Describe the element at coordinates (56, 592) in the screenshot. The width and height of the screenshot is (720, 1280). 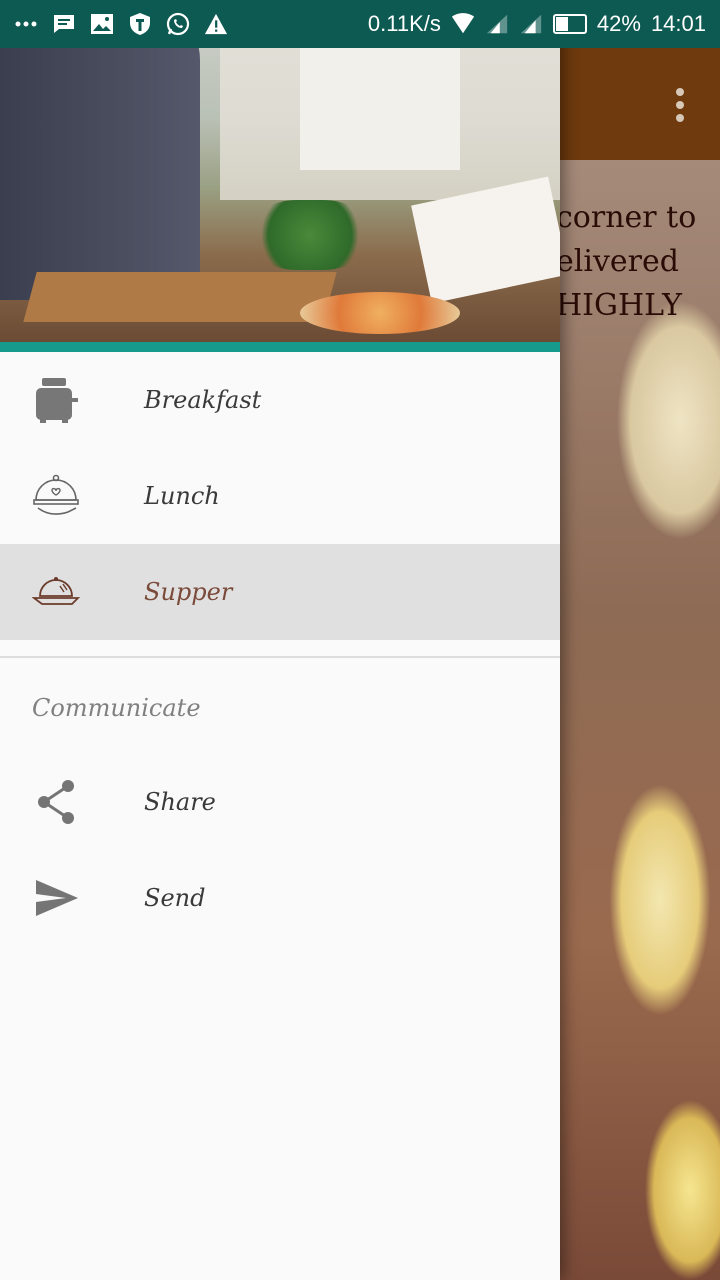
I see `serving-dish-icon` at that location.